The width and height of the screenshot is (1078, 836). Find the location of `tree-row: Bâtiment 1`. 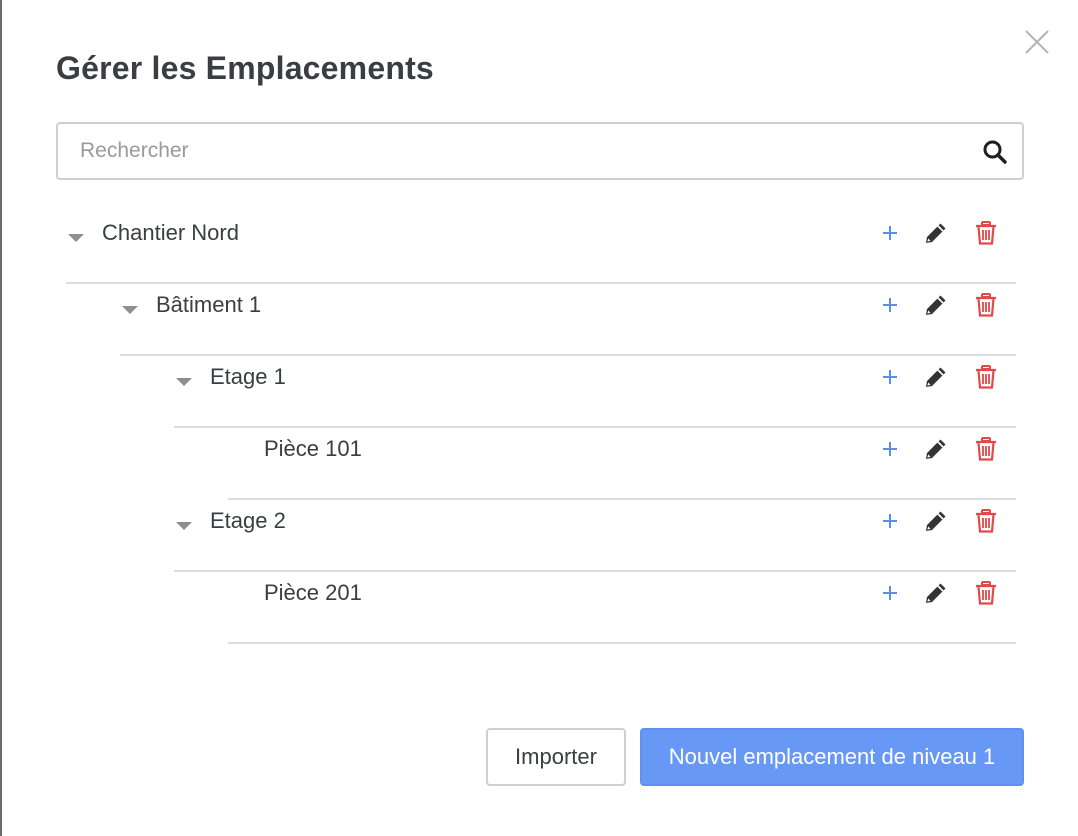

tree-row: Bâtiment 1 is located at coordinates (568, 320).